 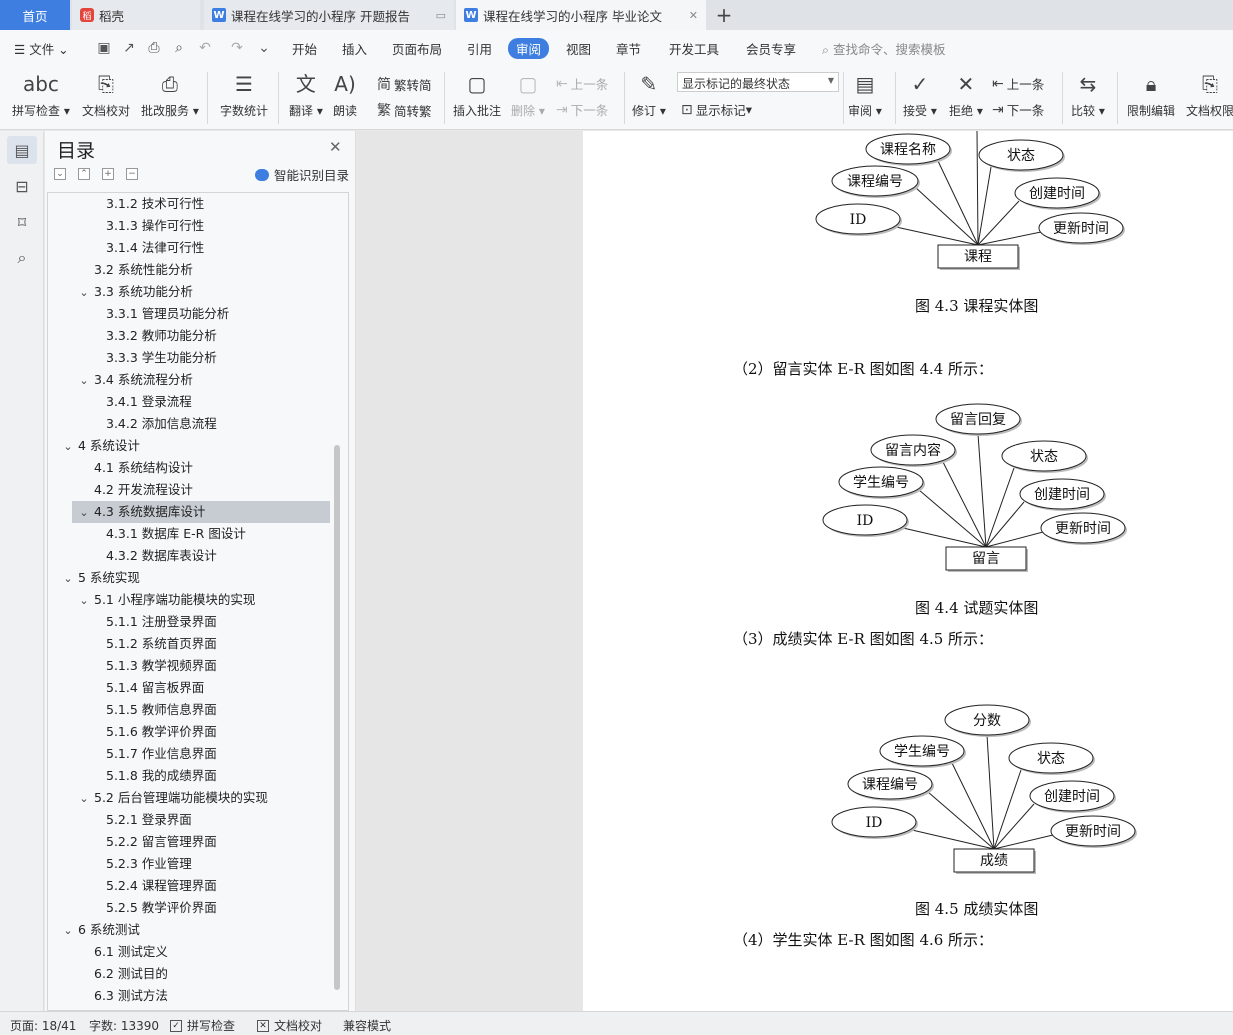 What do you see at coordinates (304, 48) in the screenshot?
I see `menu-start: 开始` at bounding box center [304, 48].